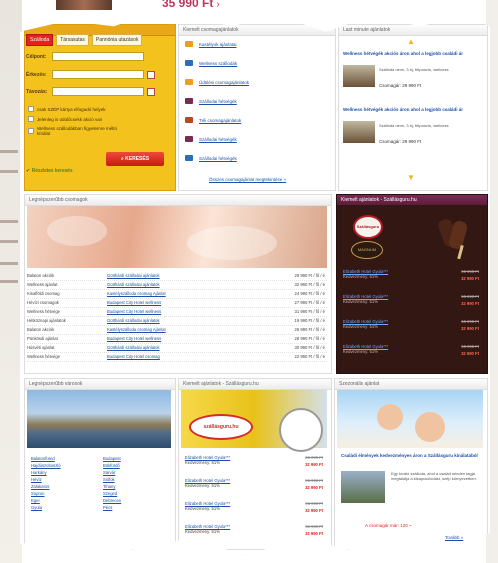  What do you see at coordinates (66, 458) in the screenshot?
I see `city-link: Balatonfüred` at bounding box center [66, 458].